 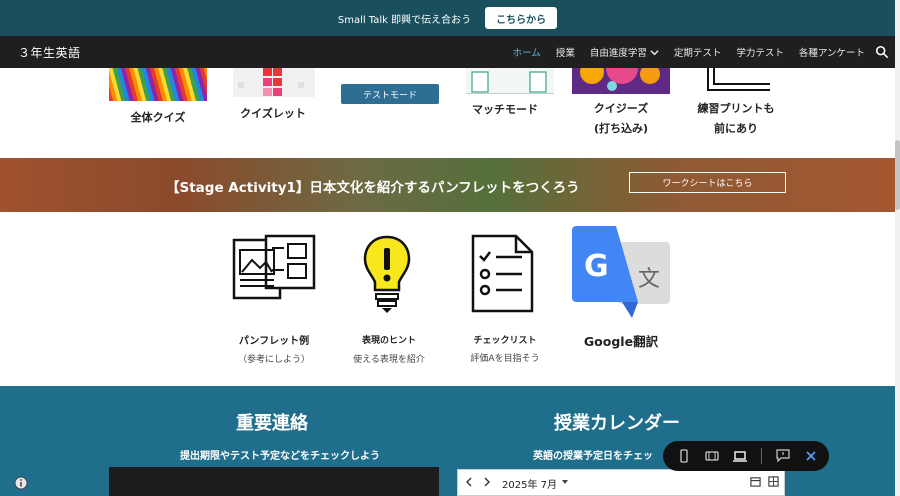 What do you see at coordinates (505, 109) in the screenshot?
I see `match-mode-label: マッチモード` at bounding box center [505, 109].